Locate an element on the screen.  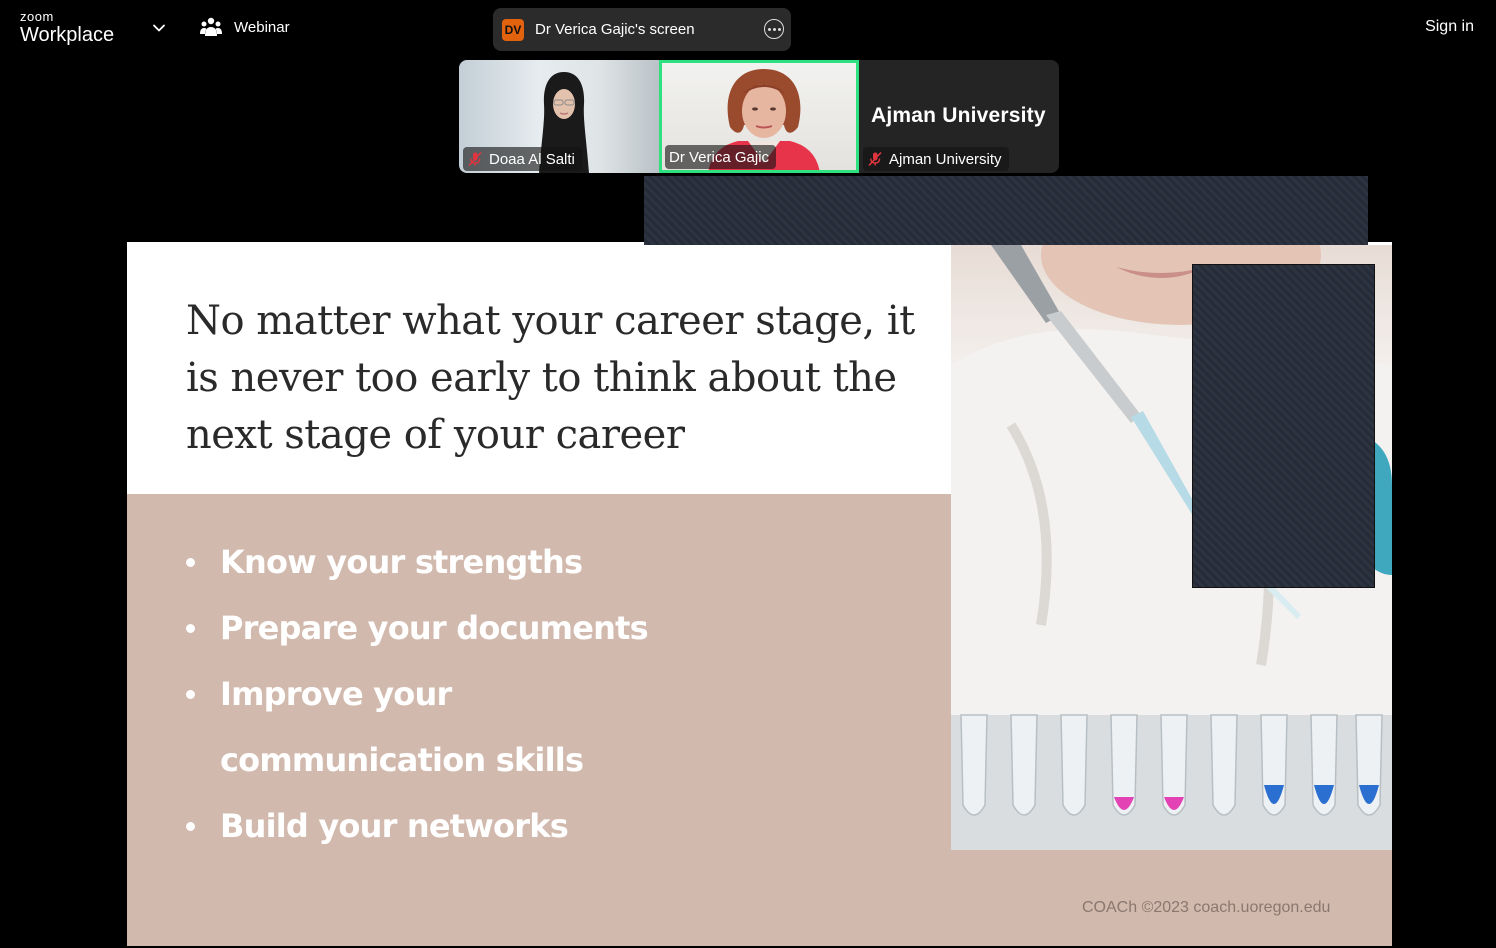
webinar-label: Webinar is located at coordinates (262, 27).